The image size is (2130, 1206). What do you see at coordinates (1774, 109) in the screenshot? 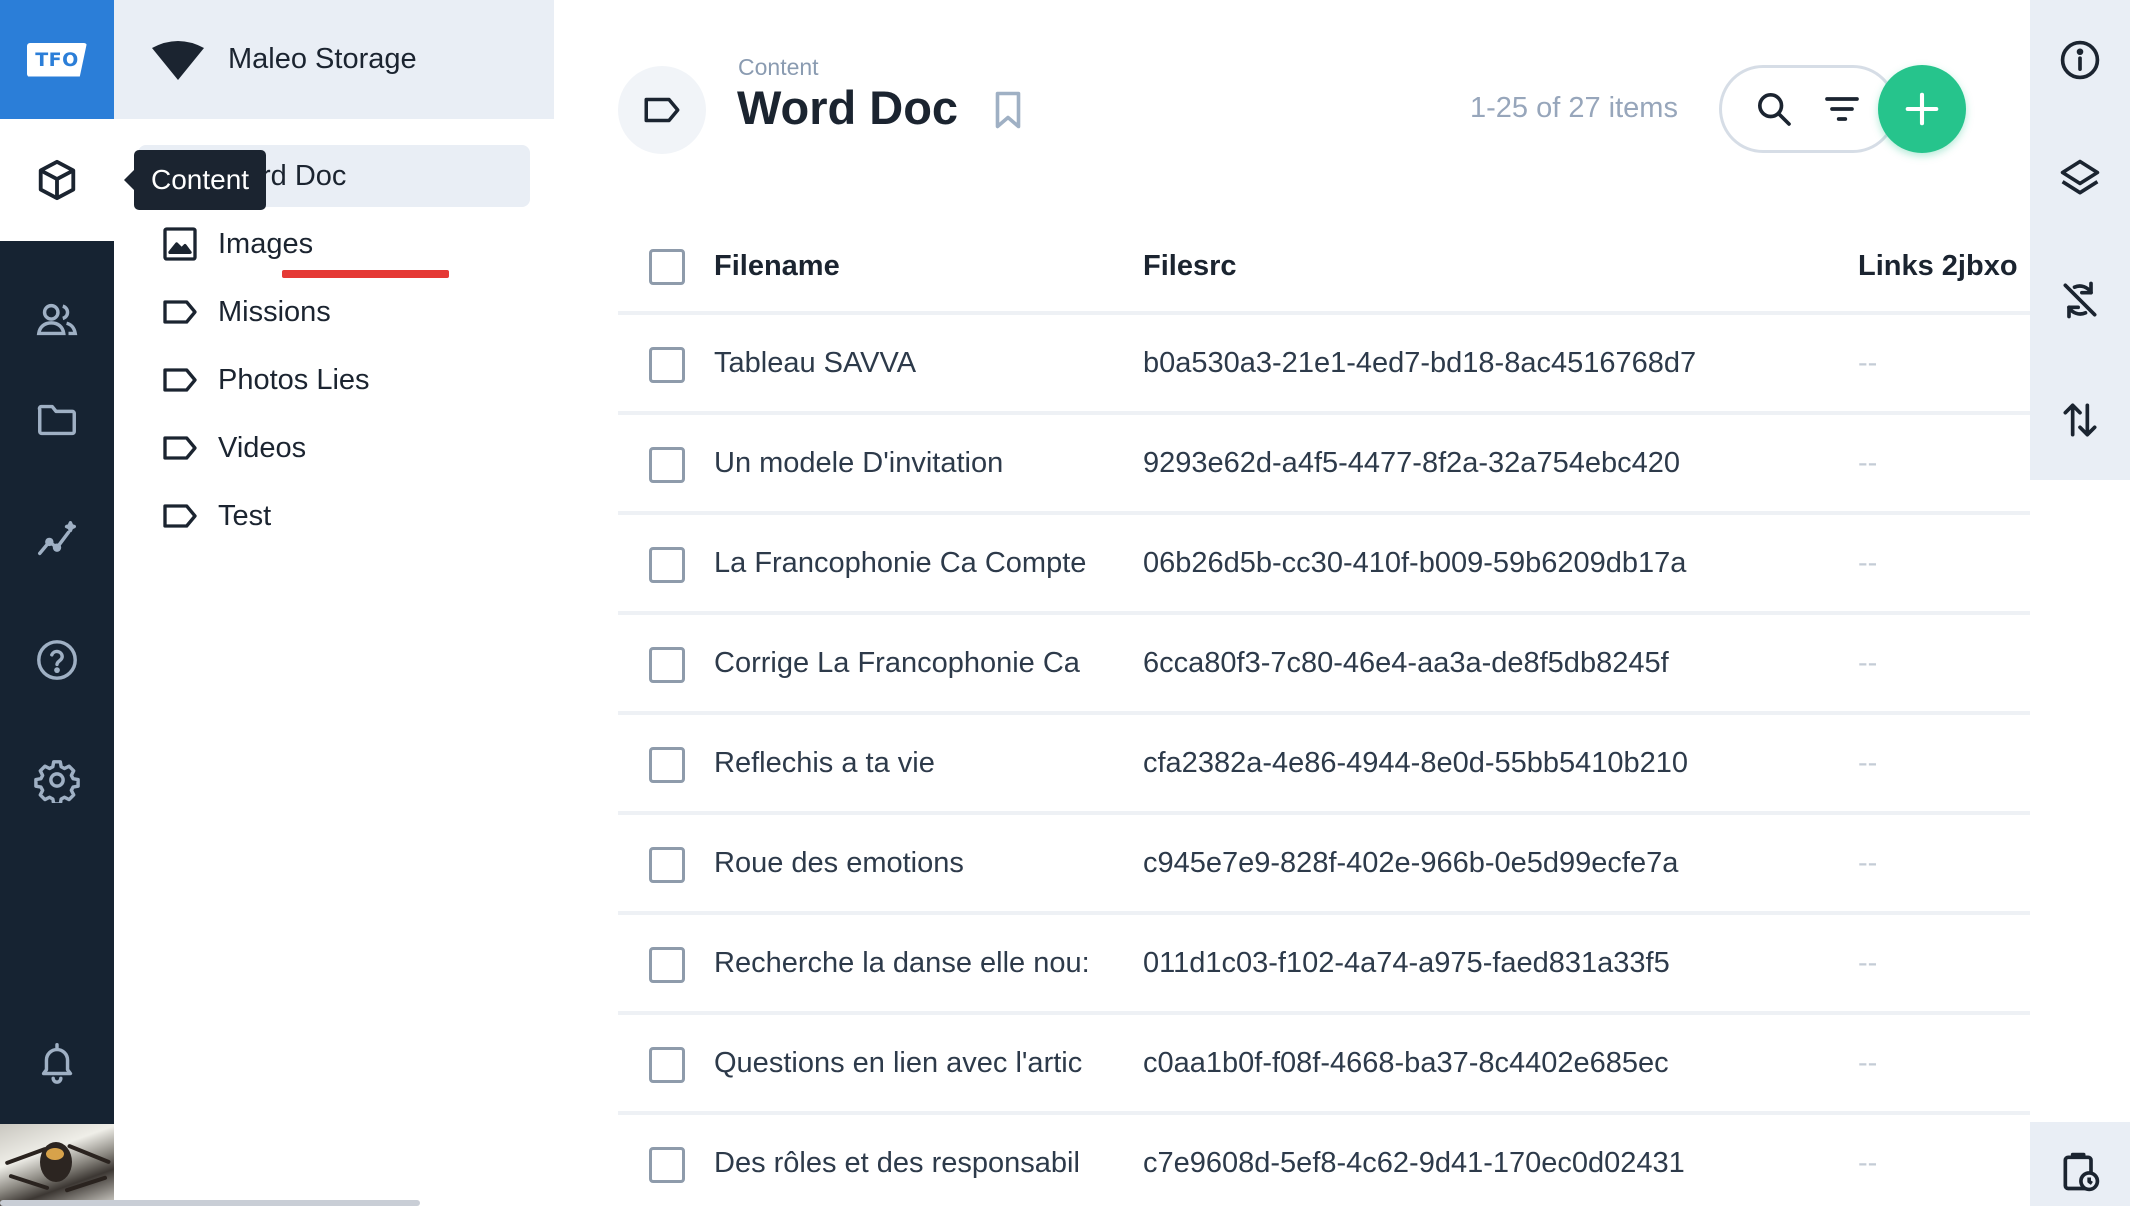
I see `search-icon` at bounding box center [1774, 109].